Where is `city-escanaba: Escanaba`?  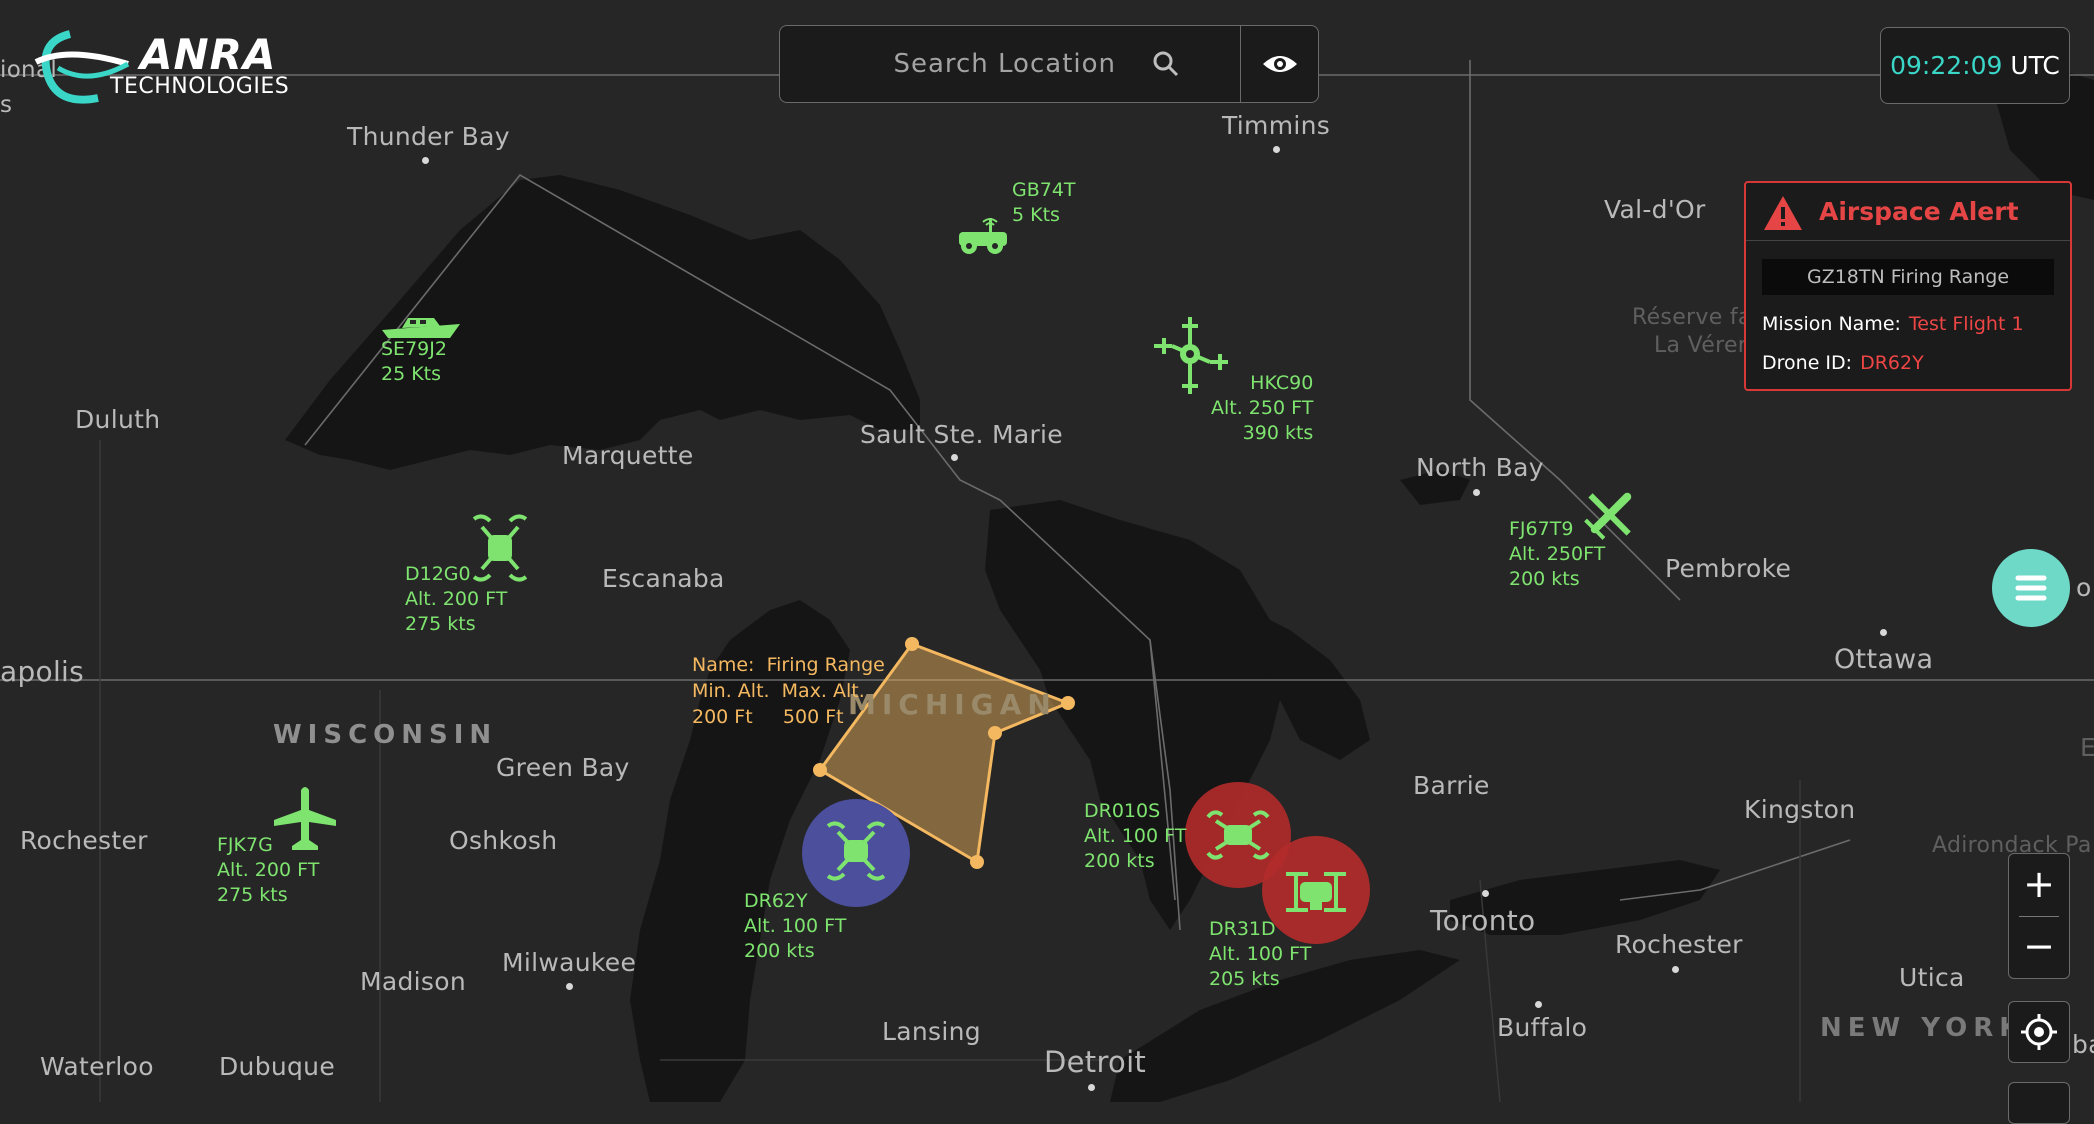
city-escanaba: Escanaba is located at coordinates (663, 578).